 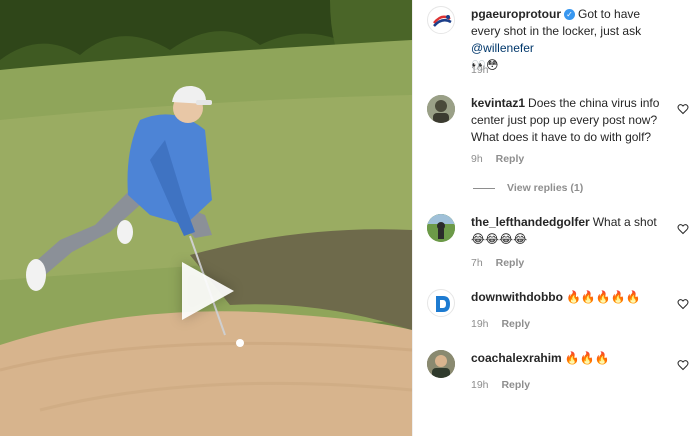 What do you see at coordinates (569, 14) in the screenshot?
I see `verified-badge-icon: ✓` at bounding box center [569, 14].